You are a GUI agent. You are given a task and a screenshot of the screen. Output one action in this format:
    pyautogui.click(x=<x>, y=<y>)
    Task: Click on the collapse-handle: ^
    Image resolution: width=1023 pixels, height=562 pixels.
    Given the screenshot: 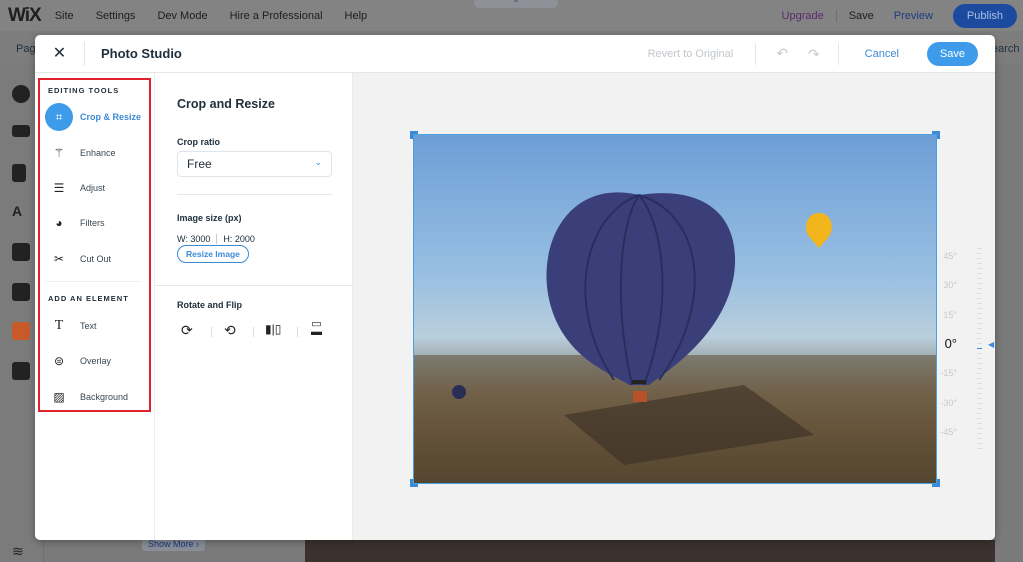 What is the action you would take?
    pyautogui.click(x=516, y=4)
    